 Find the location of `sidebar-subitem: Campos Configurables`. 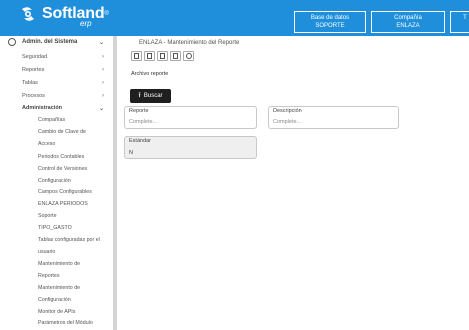

sidebar-subitem: Campos Configurables is located at coordinates (74, 192).